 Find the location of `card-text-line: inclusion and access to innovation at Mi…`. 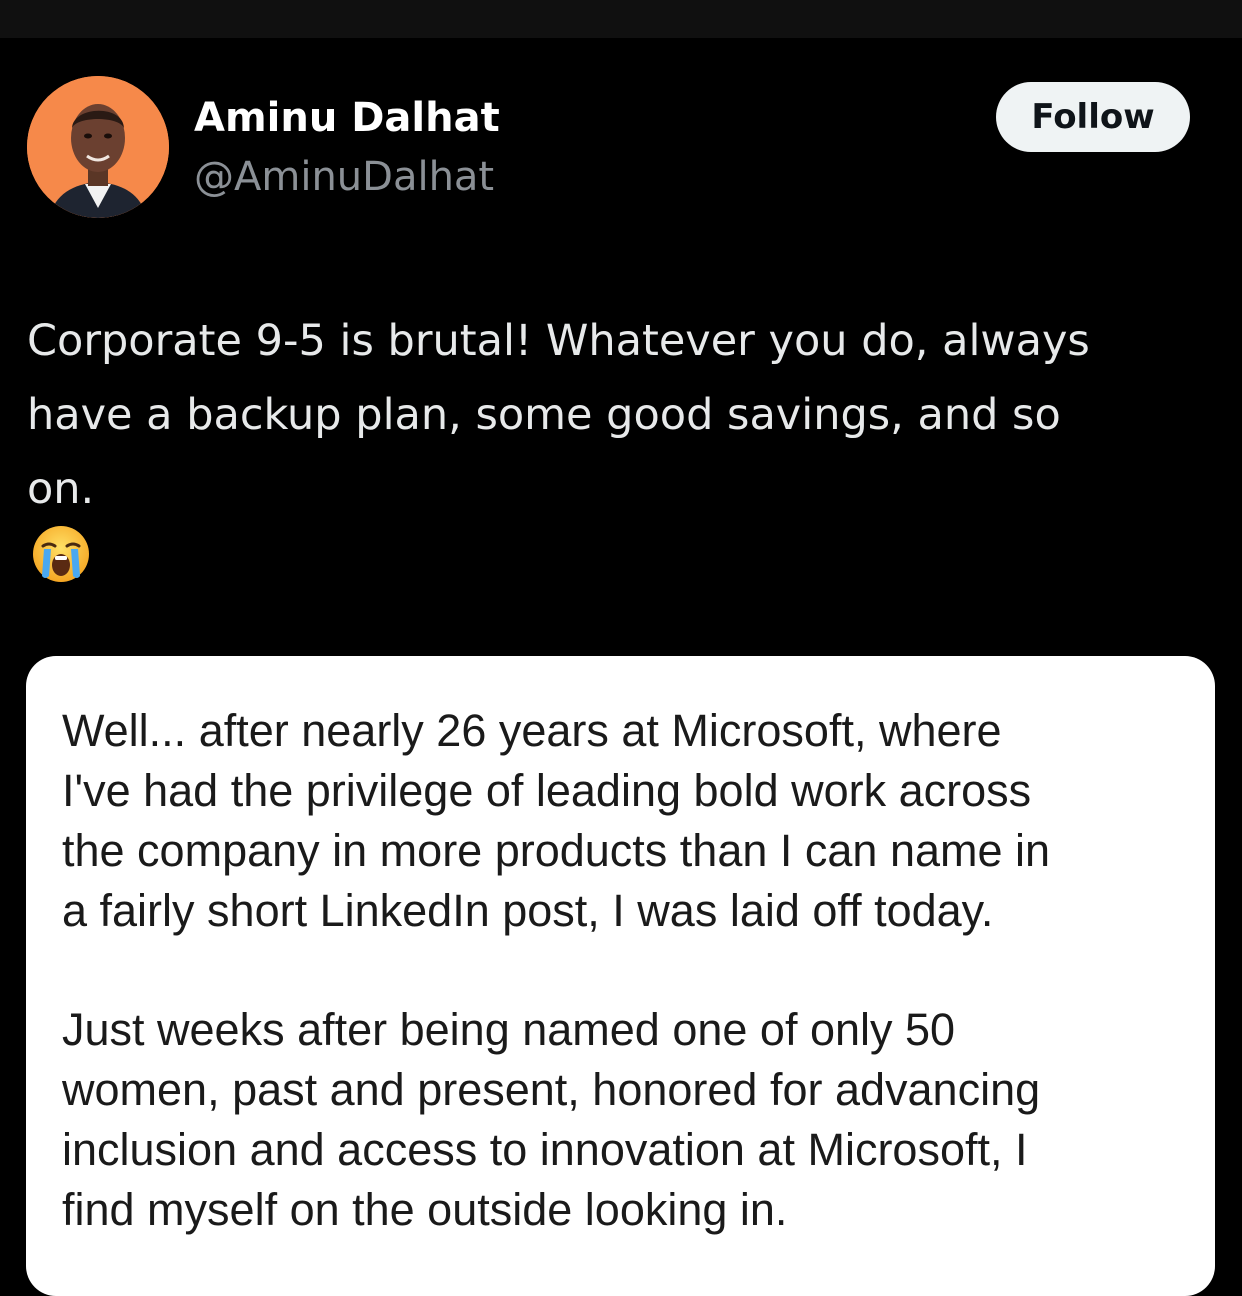

card-text-line: inclusion and access to innovation at Mi… is located at coordinates (545, 1149).